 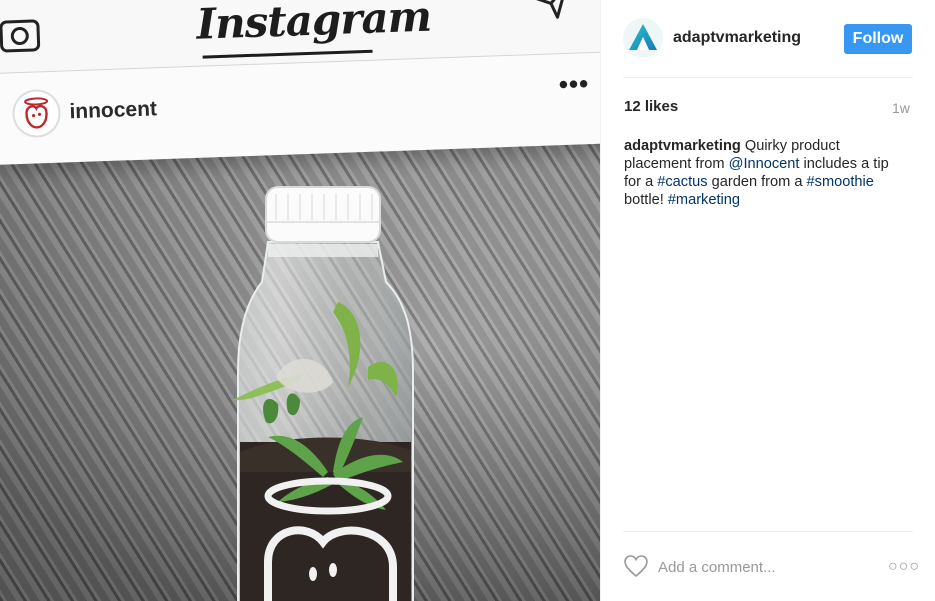 I want to click on mention-link: @Innocent, so click(x=764, y=164).